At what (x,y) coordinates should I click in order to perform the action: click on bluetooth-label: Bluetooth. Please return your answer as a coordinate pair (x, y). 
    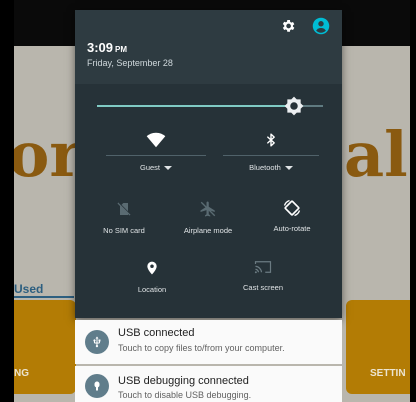
    Looking at the image, I should click on (265, 167).